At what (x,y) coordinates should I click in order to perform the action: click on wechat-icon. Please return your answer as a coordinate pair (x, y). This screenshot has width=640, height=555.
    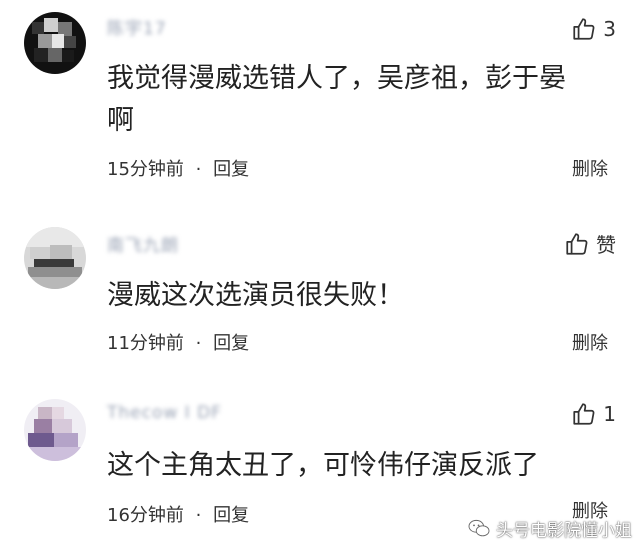
    Looking at the image, I should click on (479, 527).